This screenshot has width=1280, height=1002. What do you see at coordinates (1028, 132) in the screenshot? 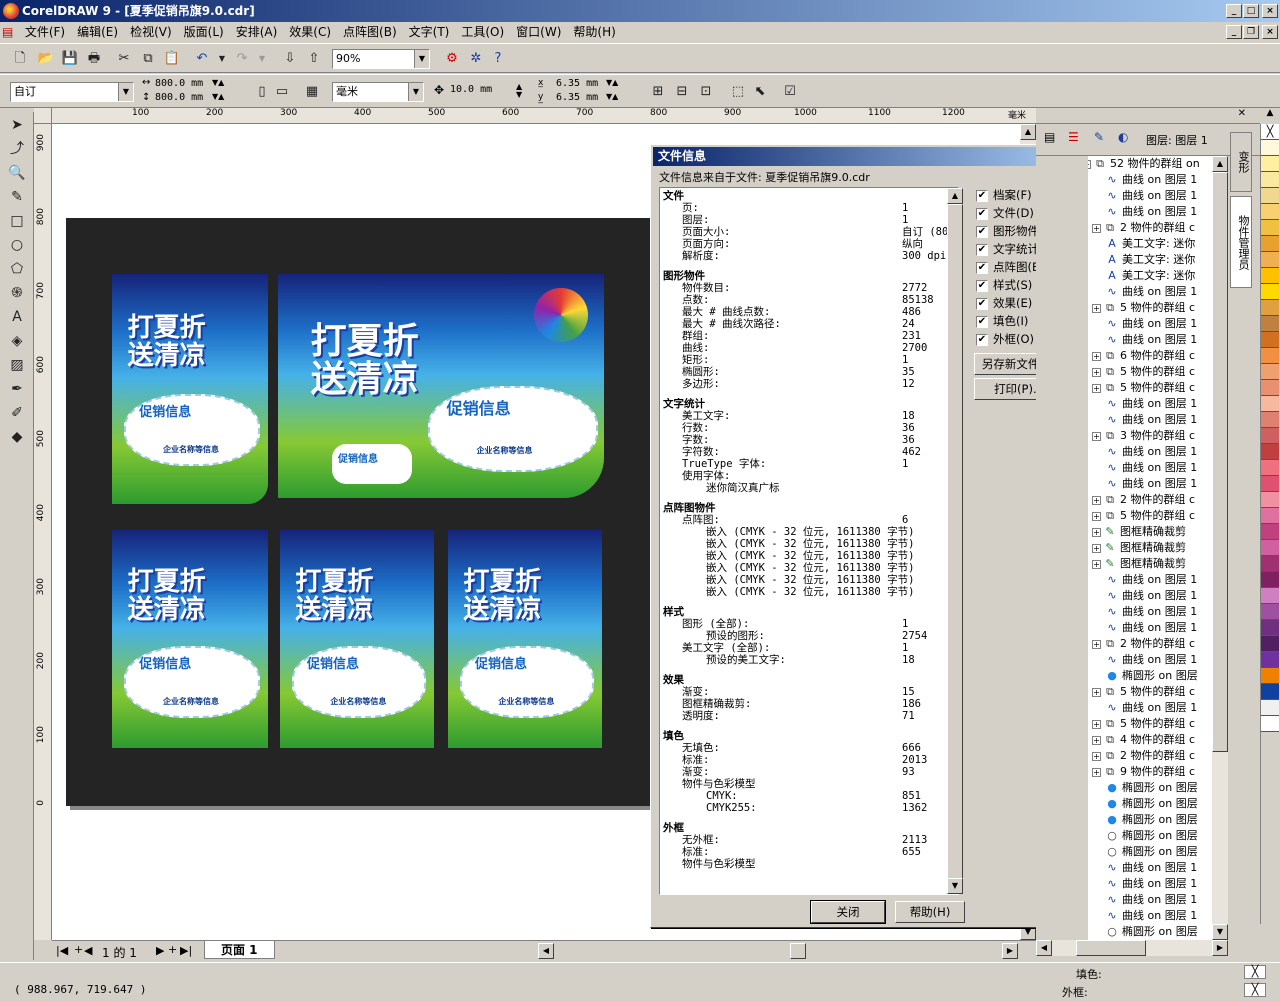
I see `scroll-up-icon: ▲` at bounding box center [1028, 132].